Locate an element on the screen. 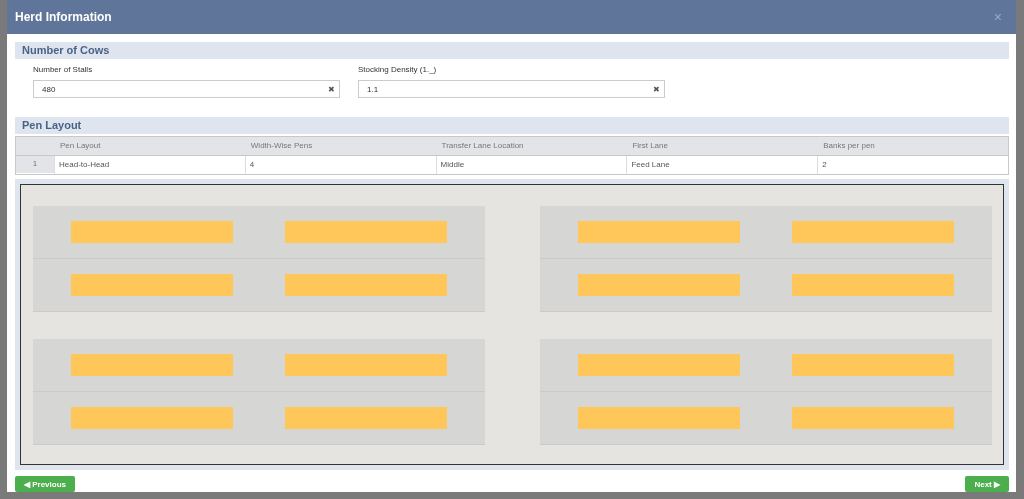  column-header: Pen Layout is located at coordinates (149, 146).